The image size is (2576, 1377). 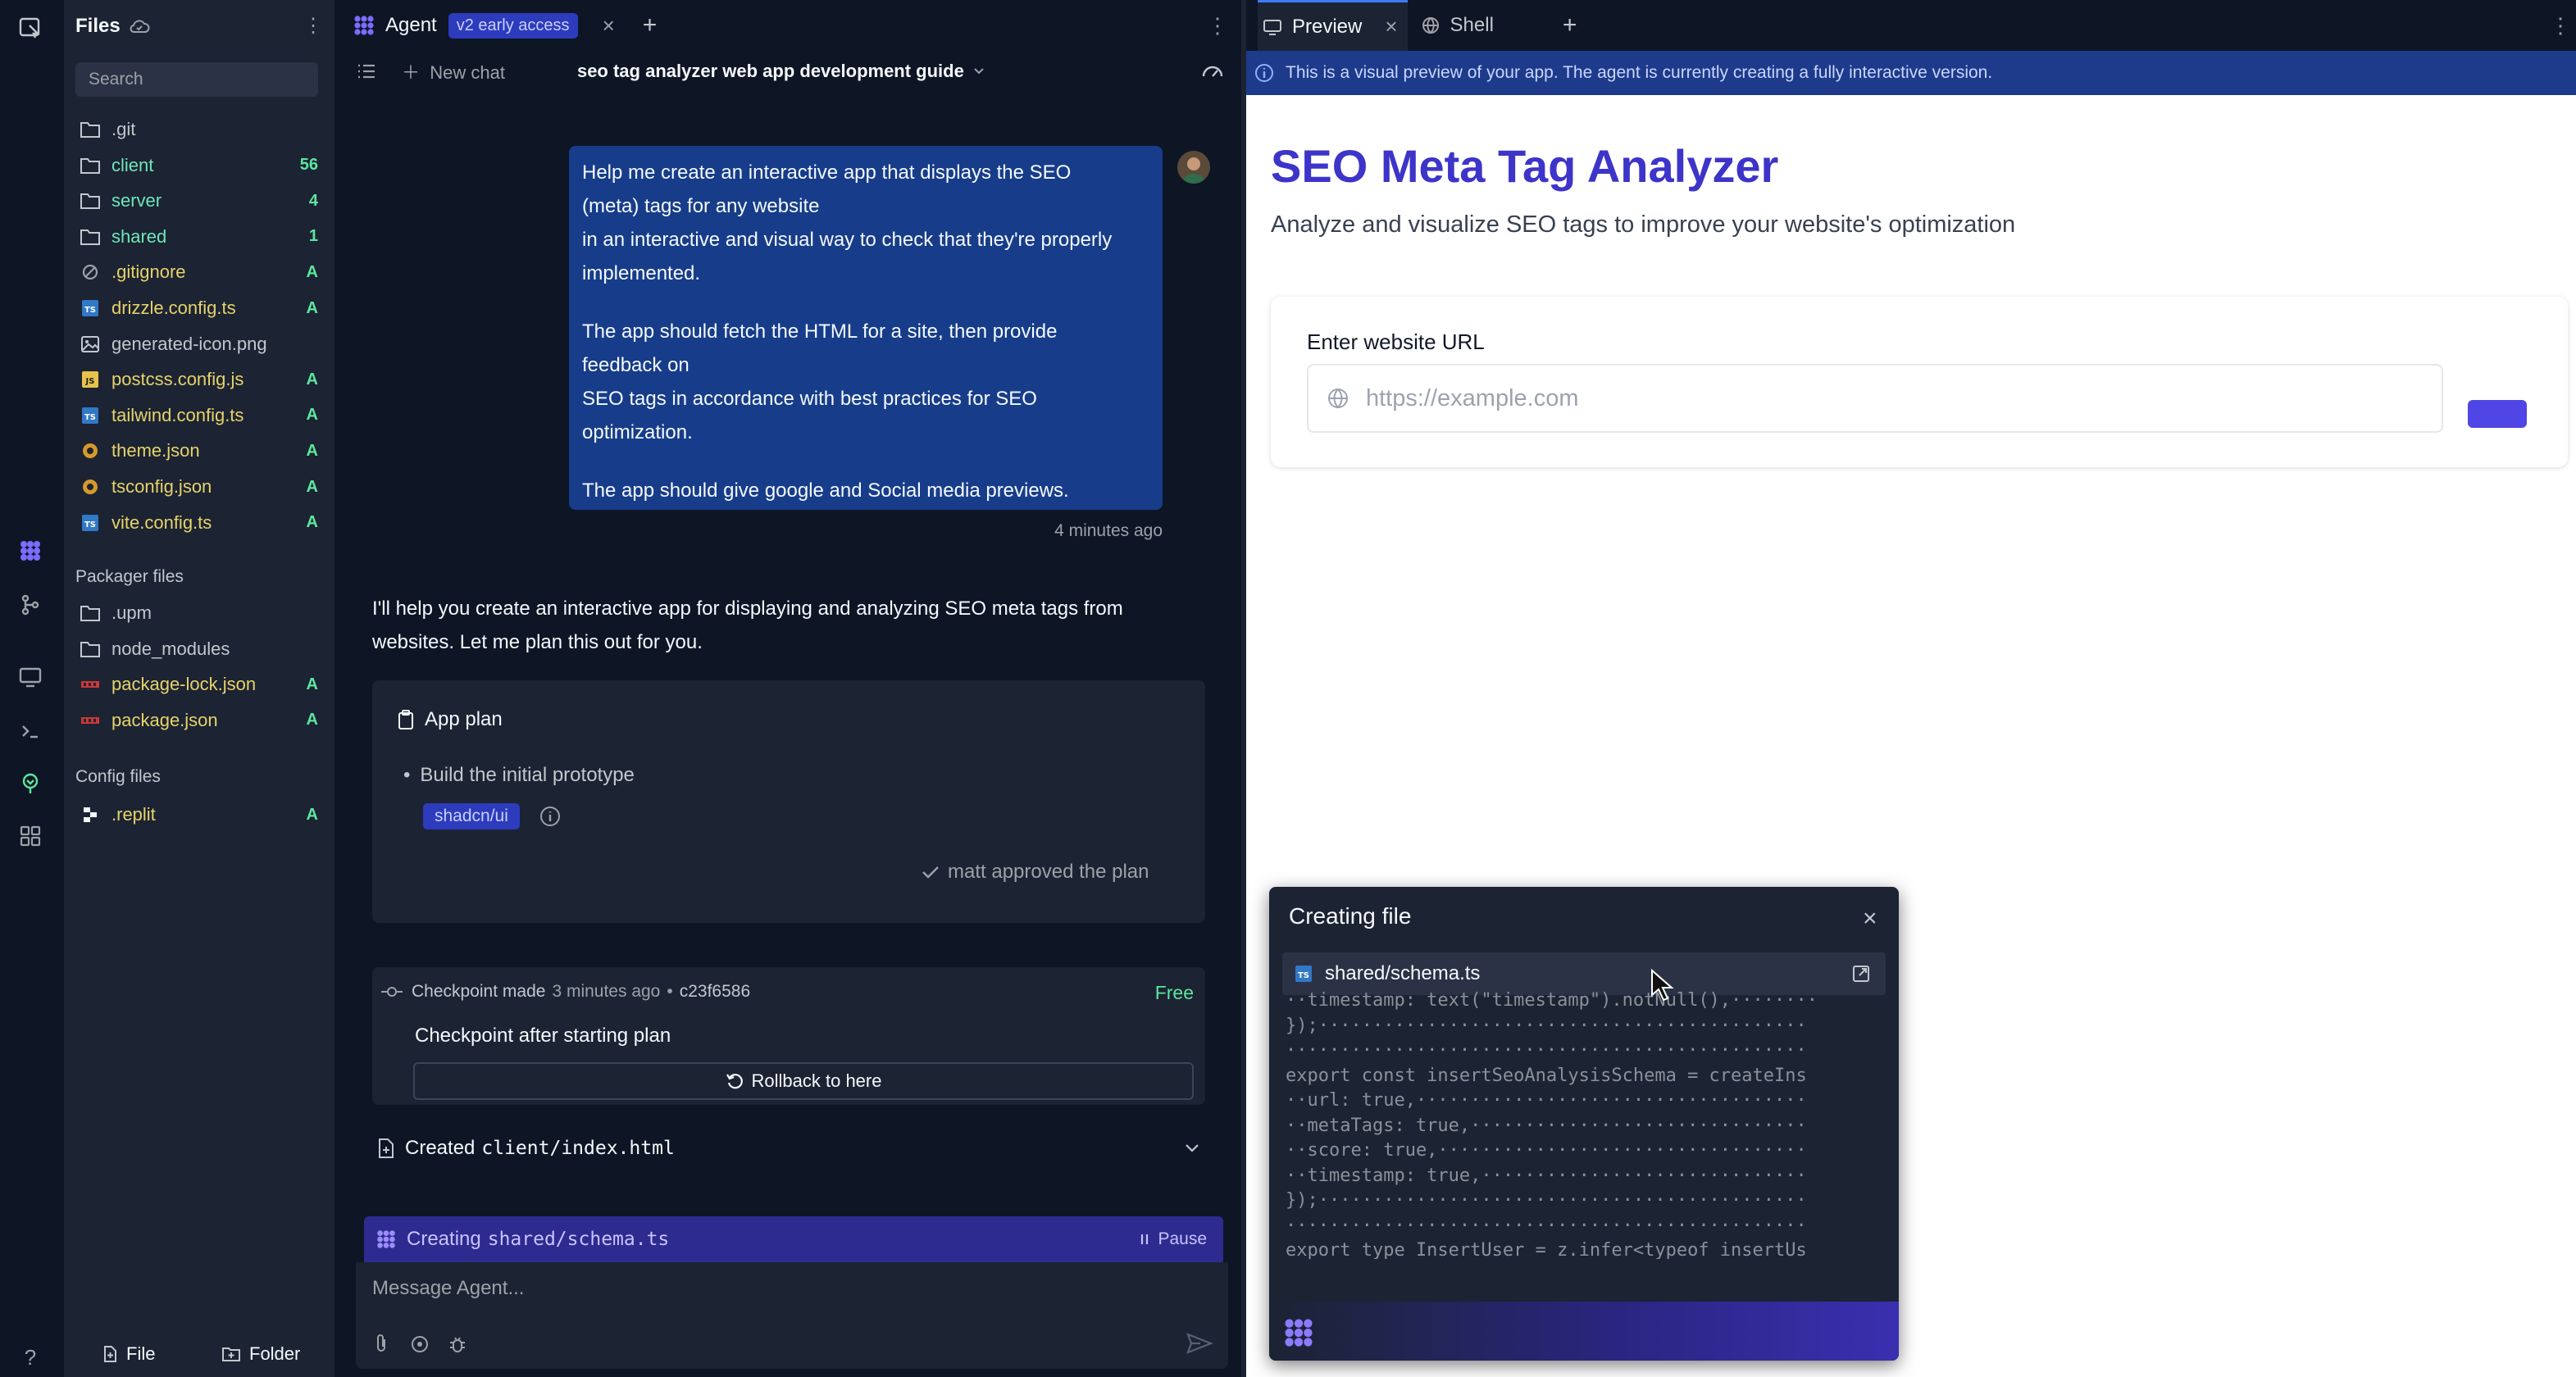 I want to click on created-label: Created, so click(x=441, y=1148).